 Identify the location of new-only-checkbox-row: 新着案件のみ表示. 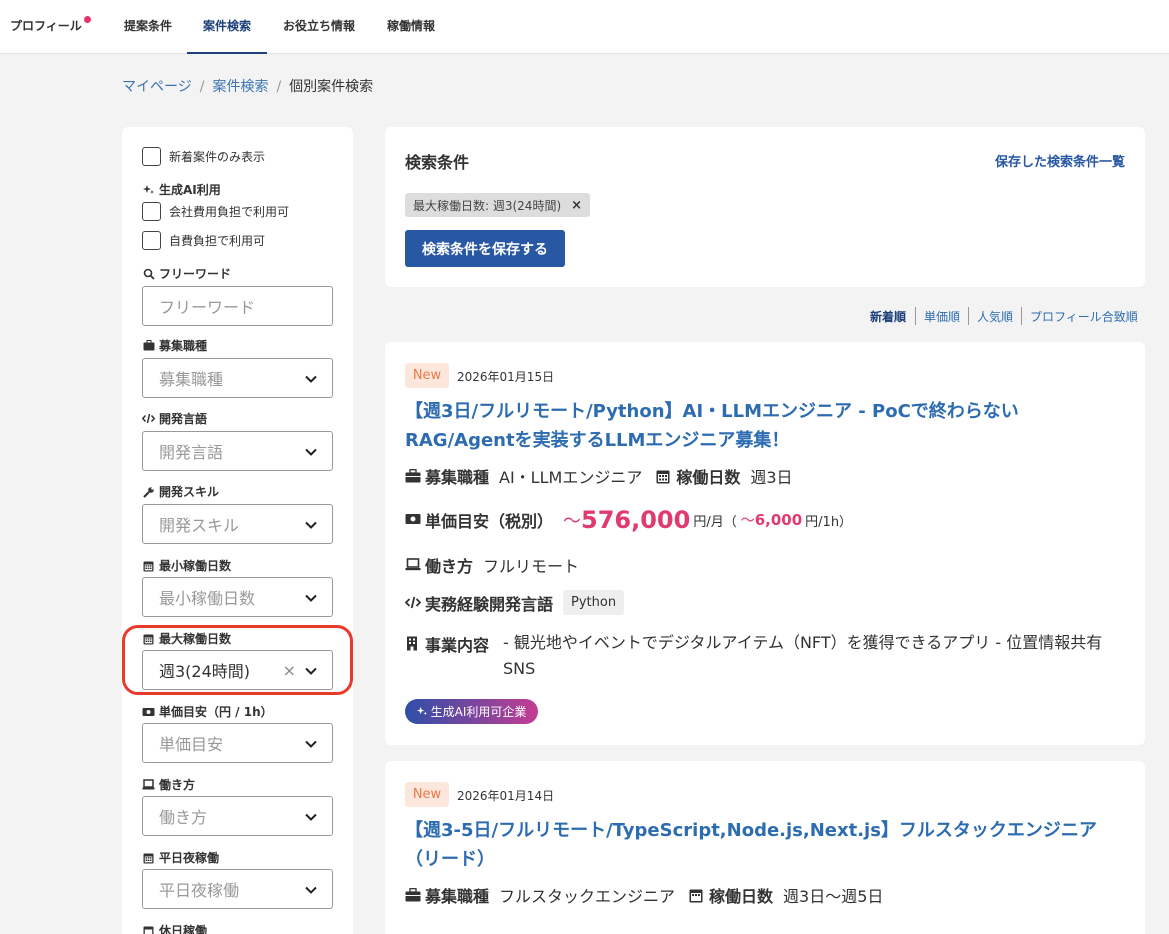
(203, 156).